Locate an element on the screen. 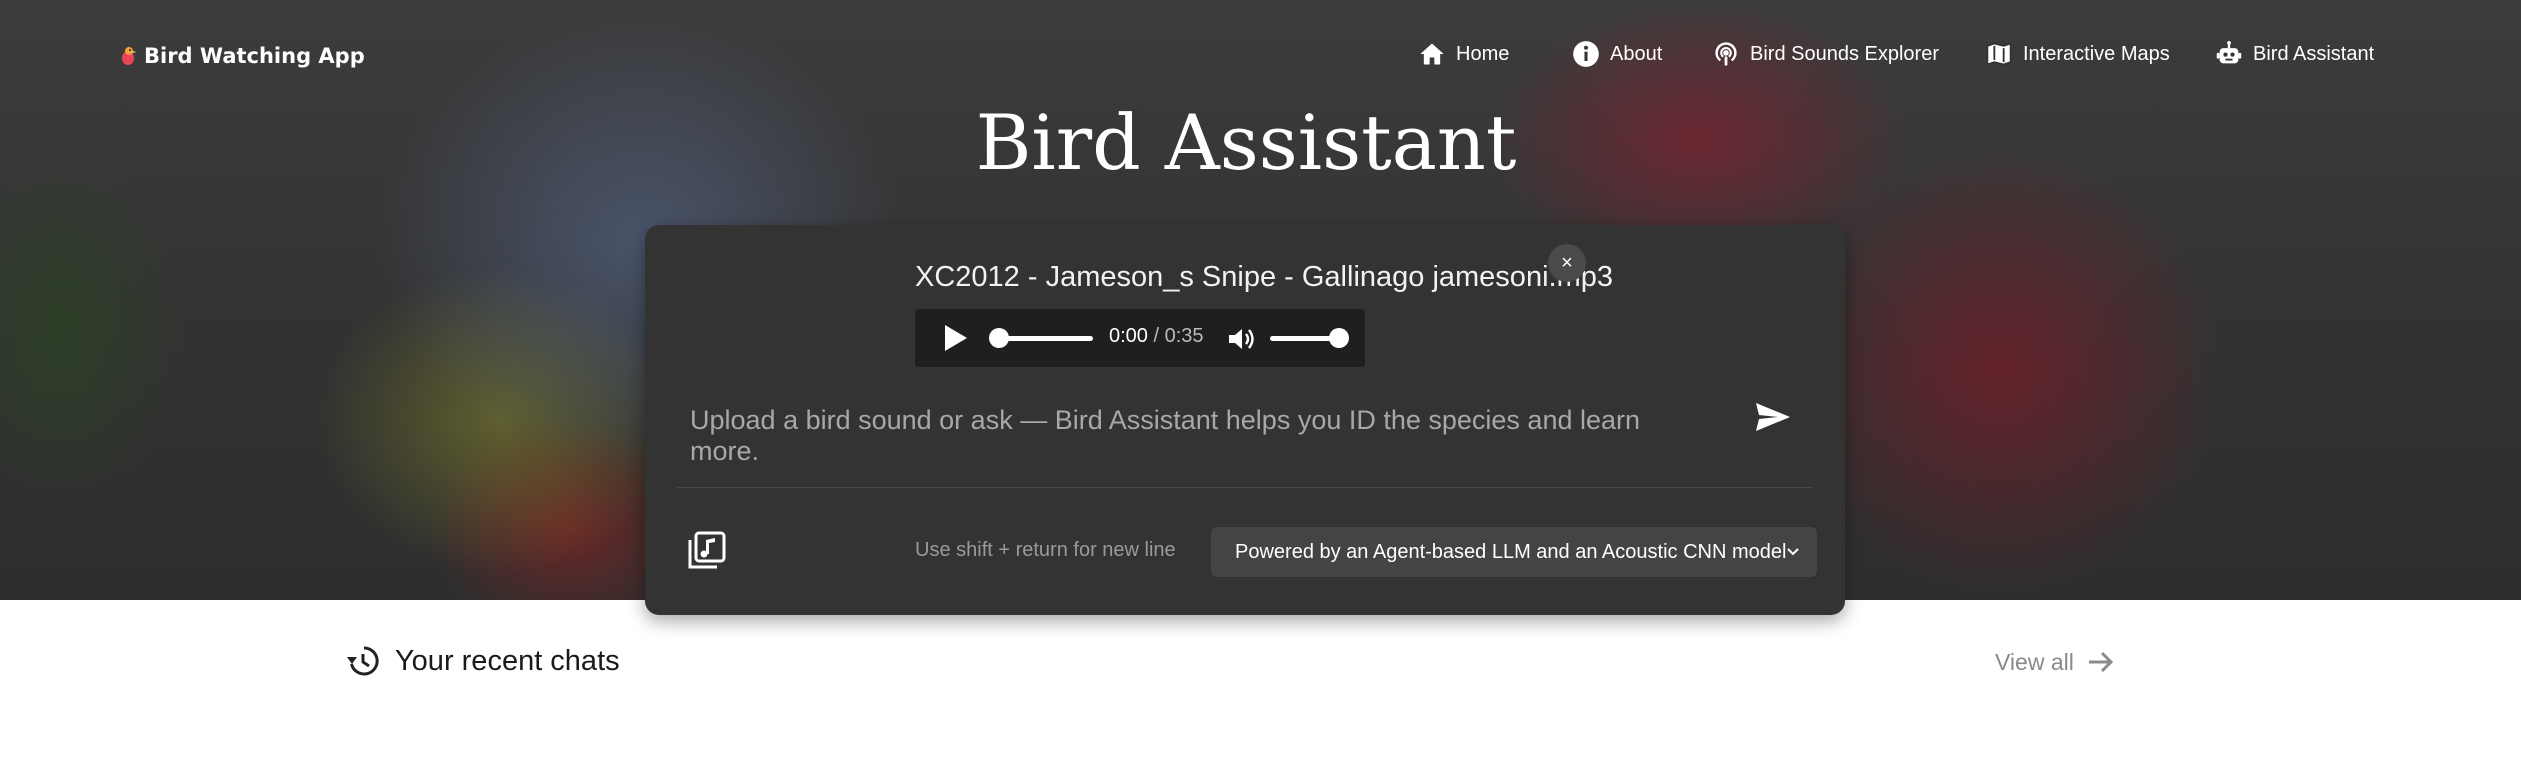 Image resolution: width=2521 pixels, height=765 pixels. arrow-right-icon is located at coordinates (2100, 662).